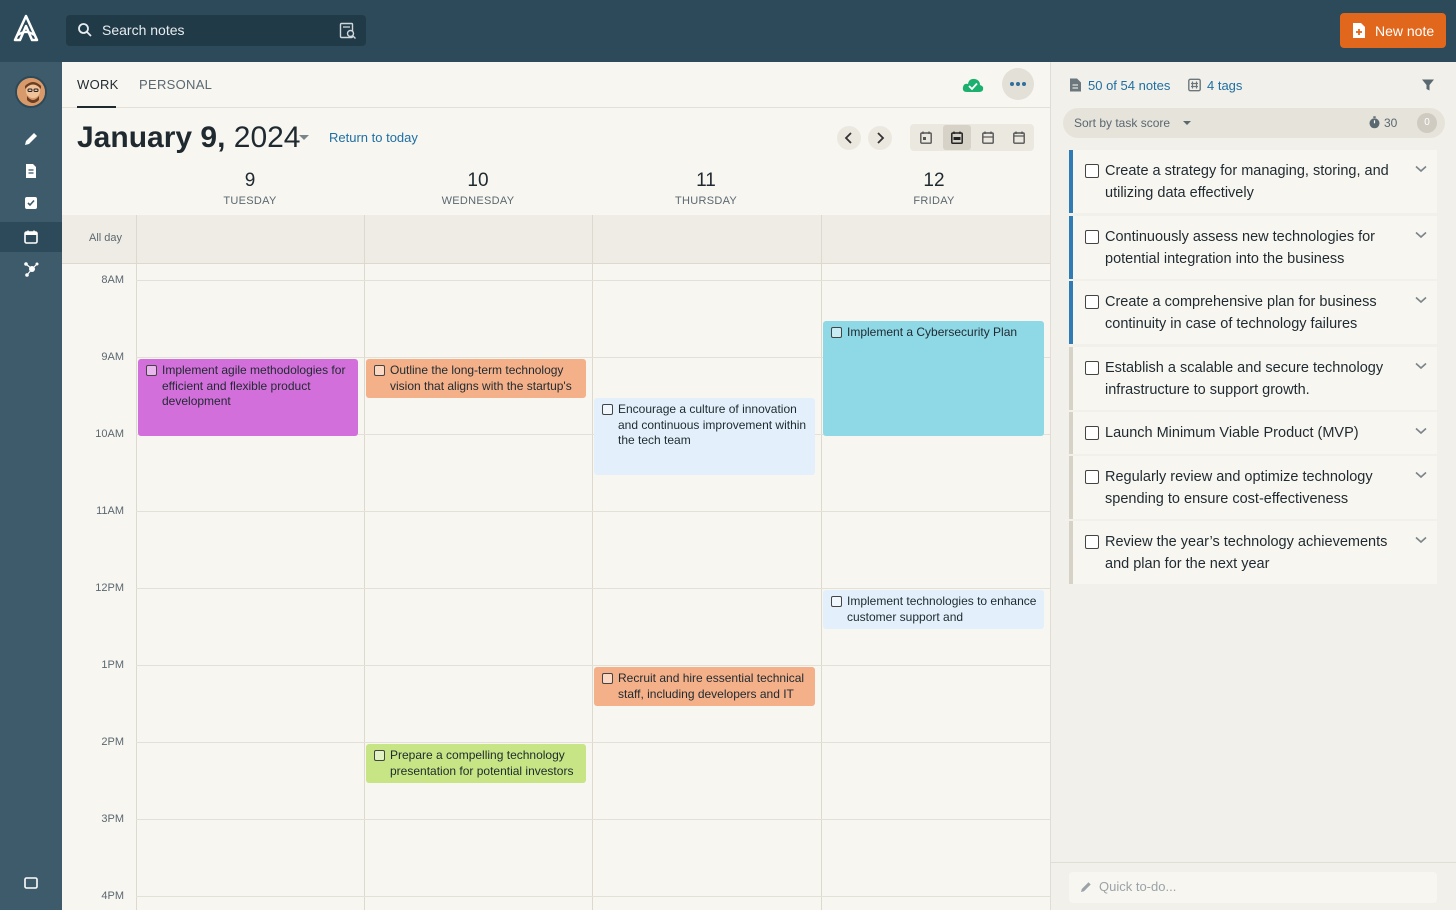  Describe the element at coordinates (31, 171) in the screenshot. I see `notes-document-icon` at that location.